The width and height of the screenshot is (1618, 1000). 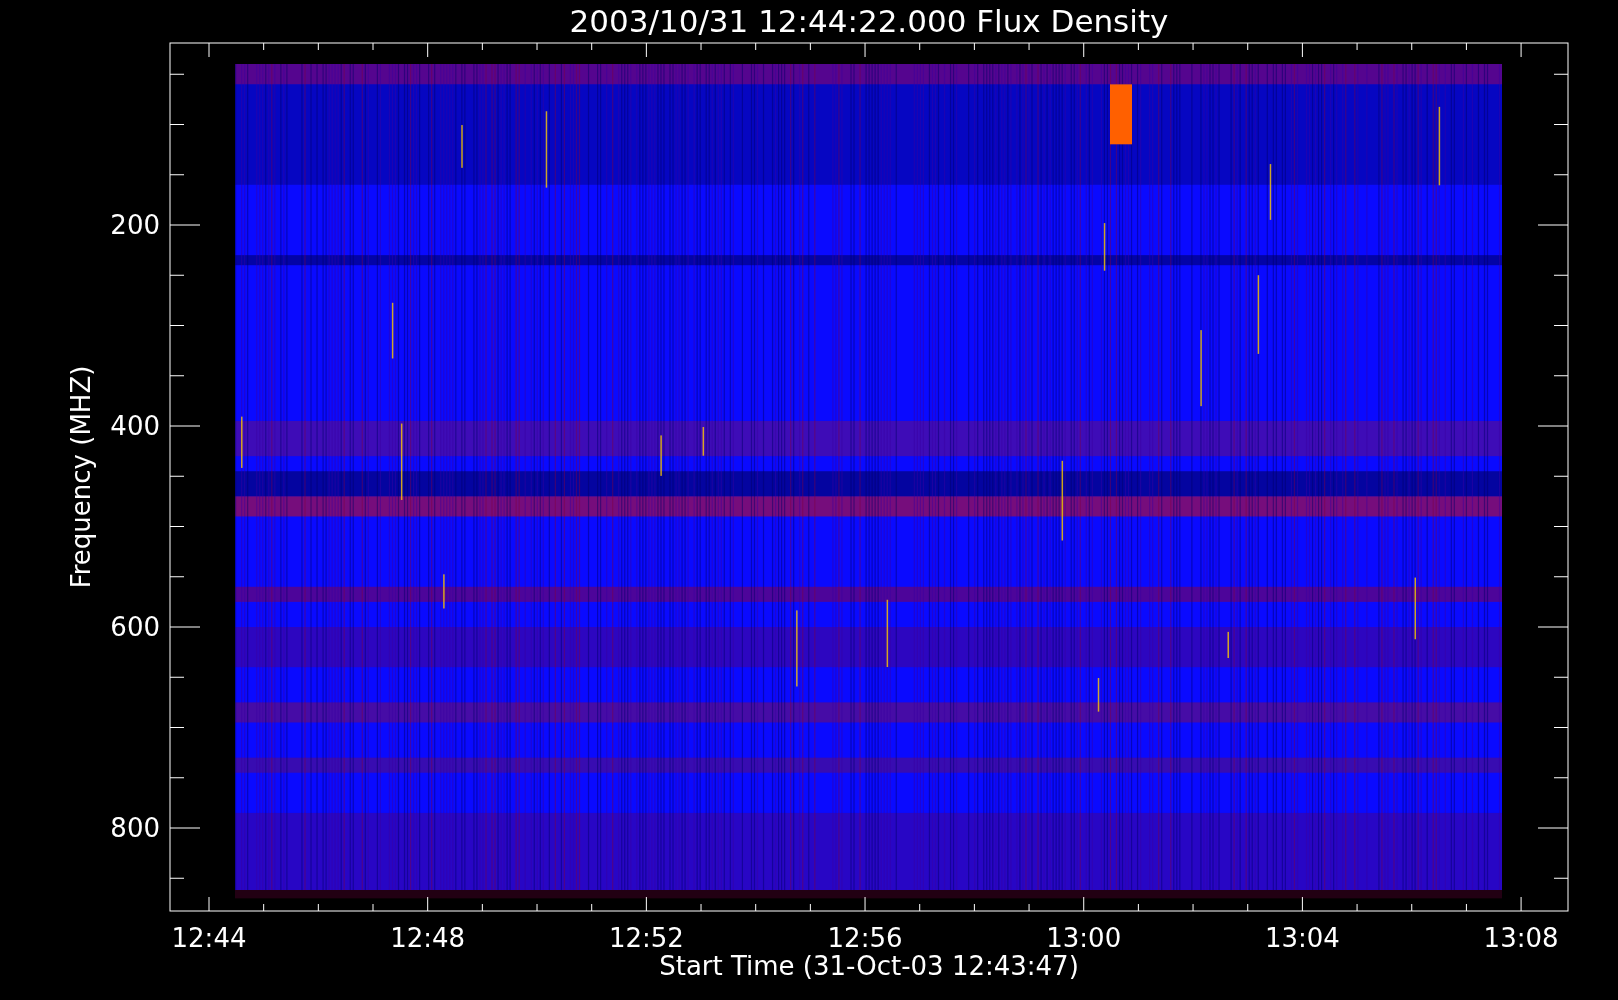 What do you see at coordinates (865, 938) in the screenshot?
I see `x-tick-label: 12:56` at bounding box center [865, 938].